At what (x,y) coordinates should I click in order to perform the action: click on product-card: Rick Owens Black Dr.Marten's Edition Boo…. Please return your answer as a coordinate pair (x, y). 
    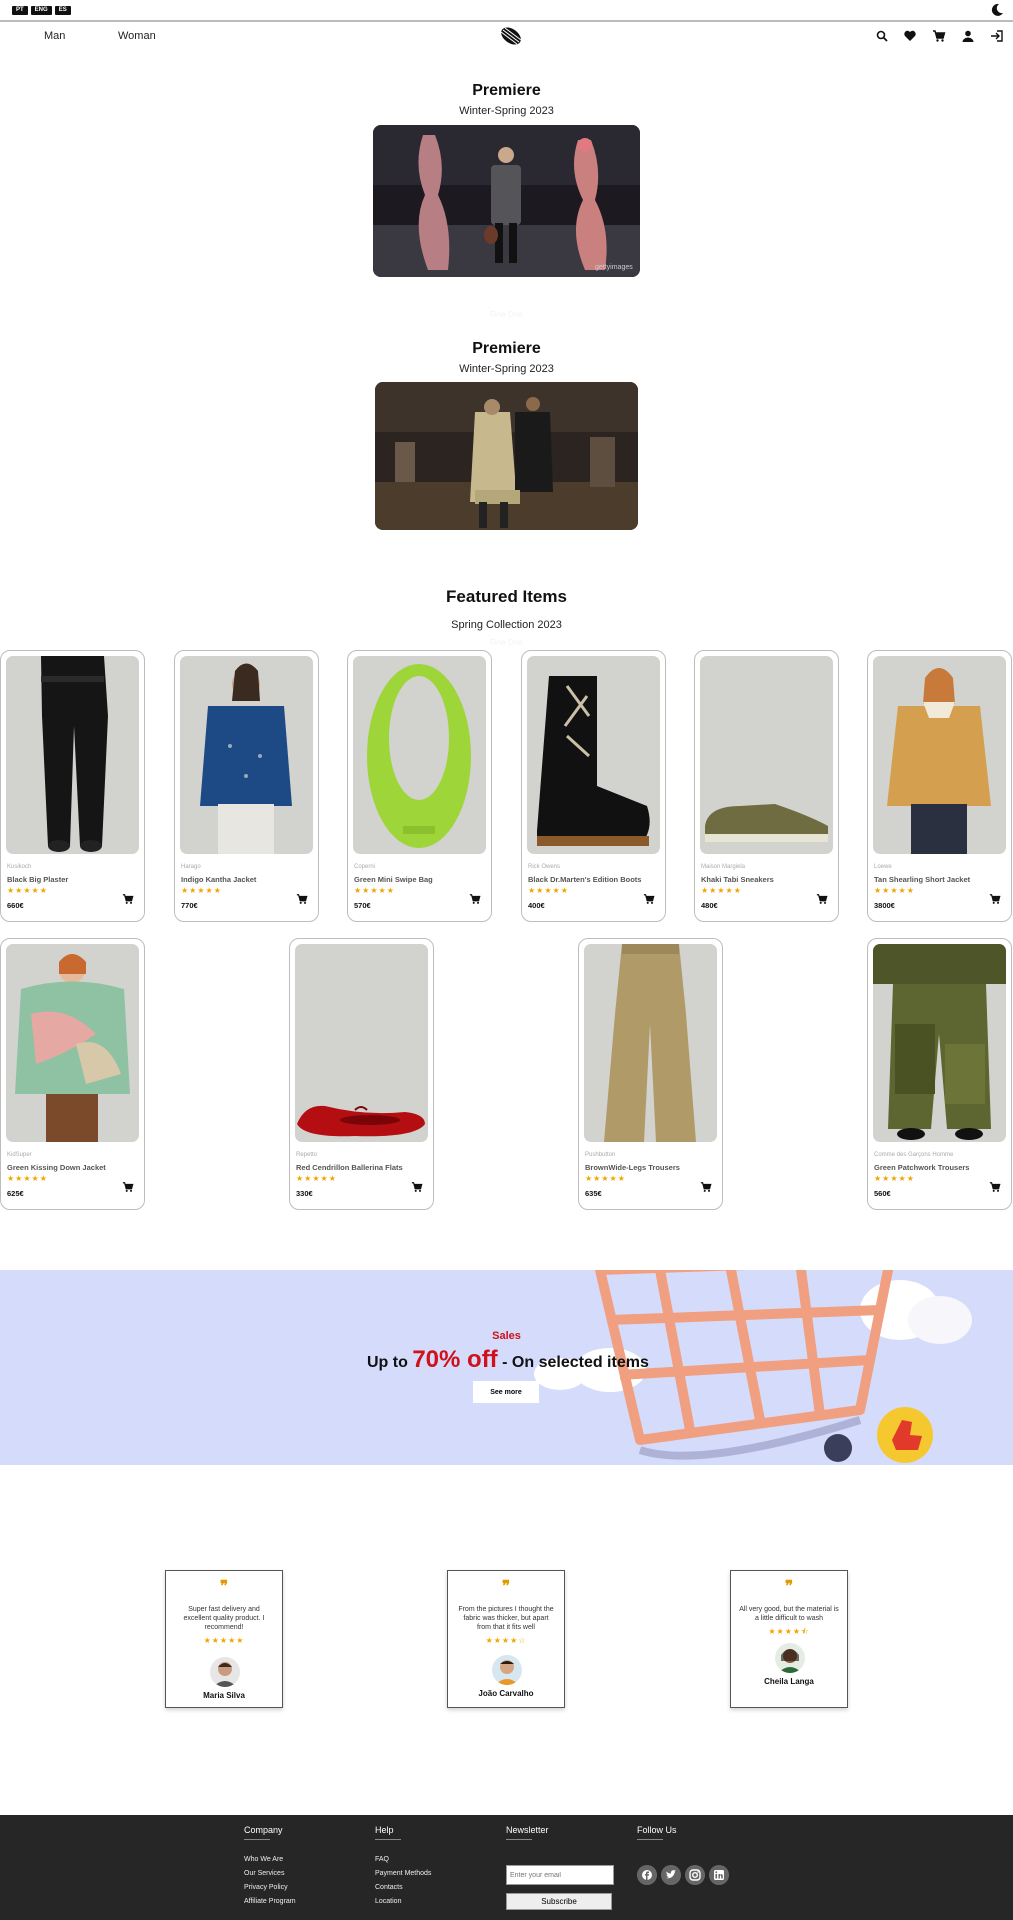
    Looking at the image, I should click on (593, 786).